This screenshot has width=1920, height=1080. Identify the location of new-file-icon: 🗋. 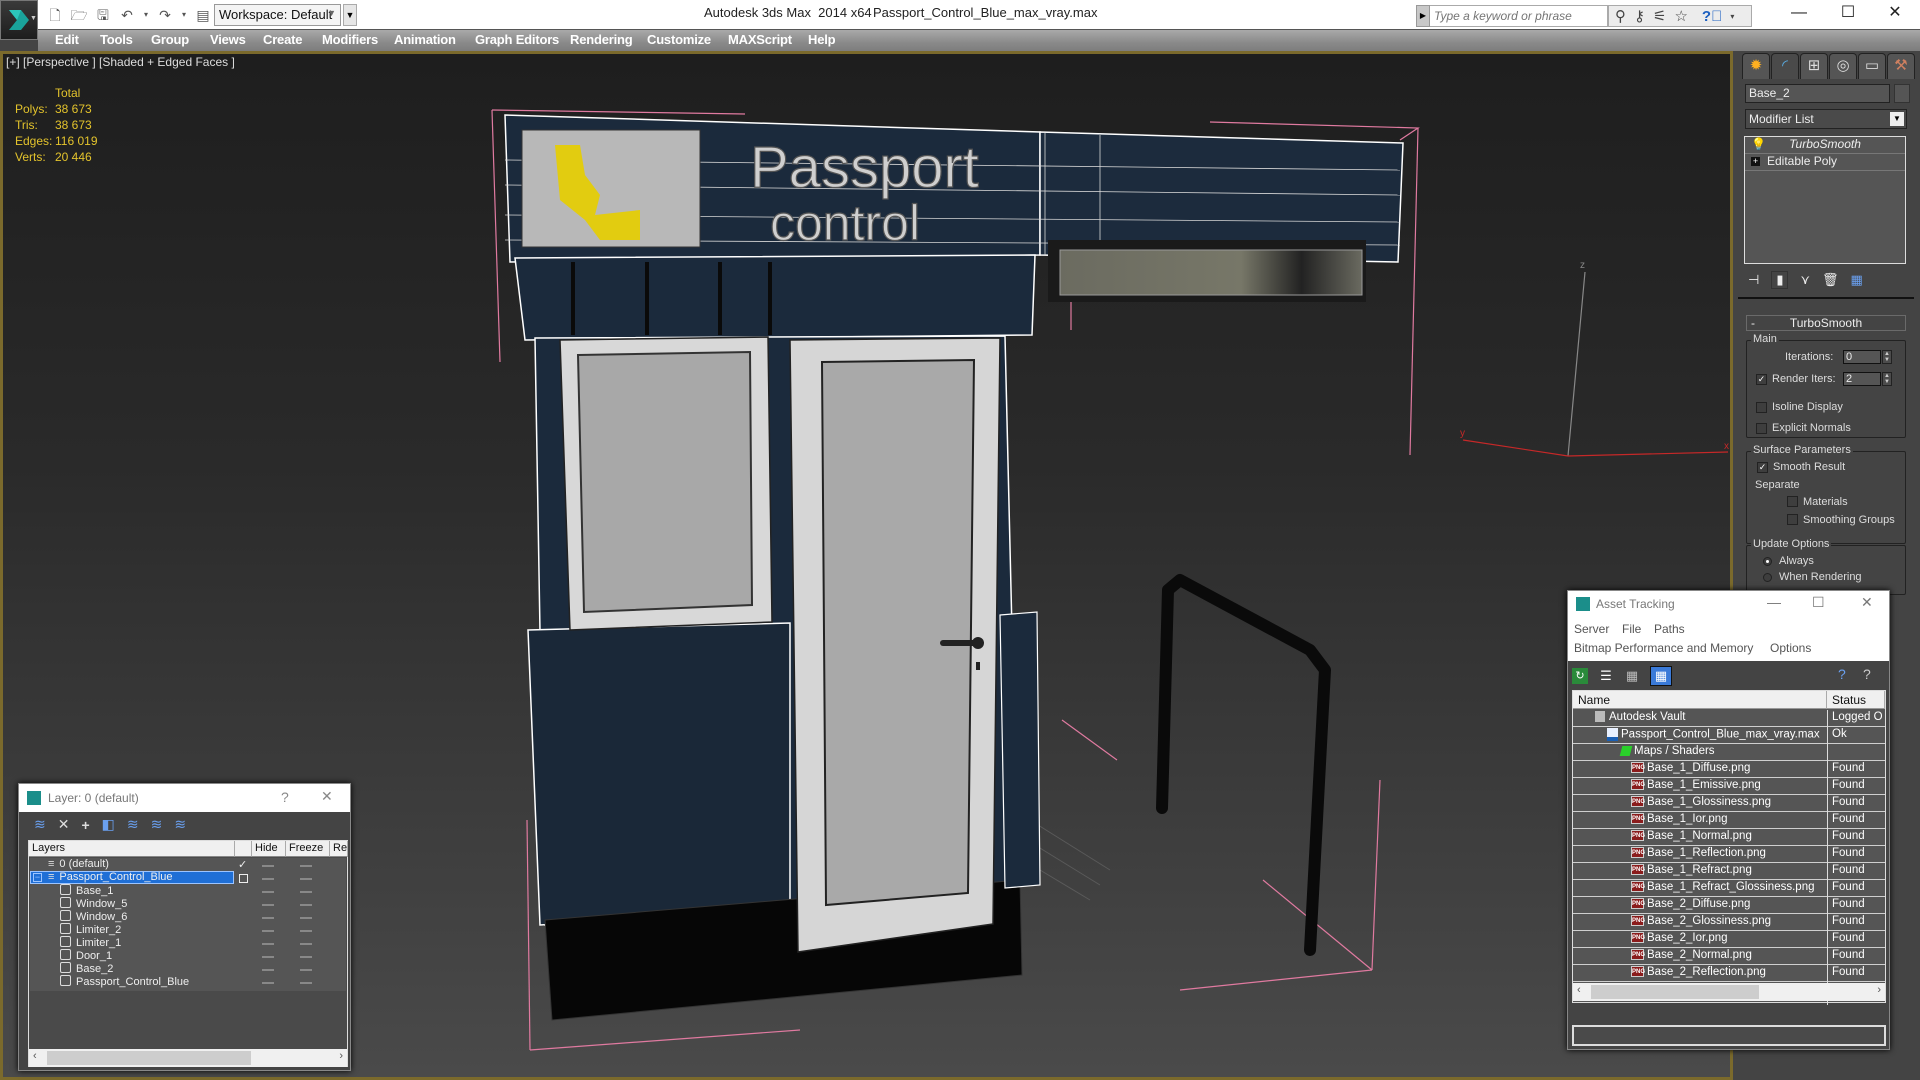
(55, 15).